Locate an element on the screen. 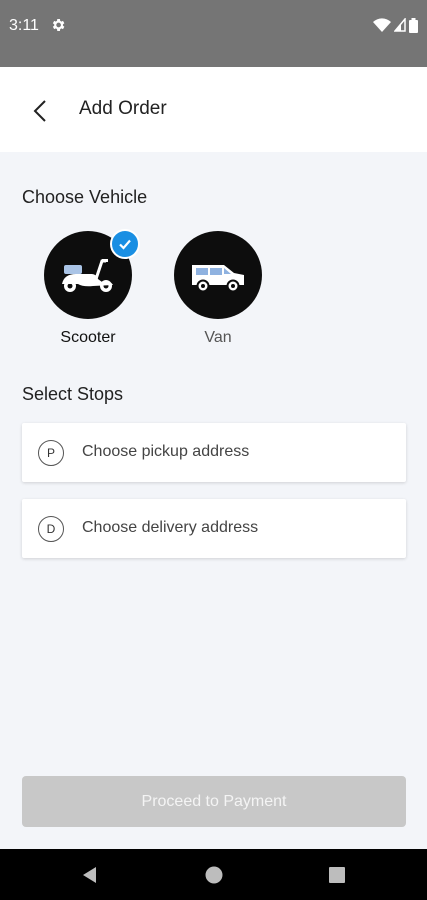 Image resolution: width=427 pixels, height=900 pixels. settings-icon is located at coordinates (58, 25).